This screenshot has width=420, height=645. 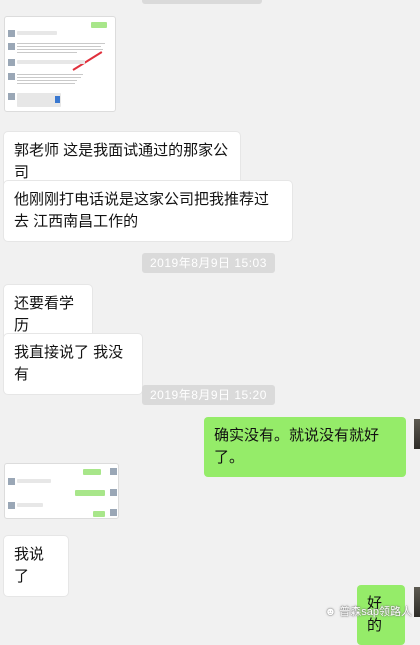 I want to click on chat-message-outgoing: 确实没有。就说没有就好了。, so click(x=305, y=447).